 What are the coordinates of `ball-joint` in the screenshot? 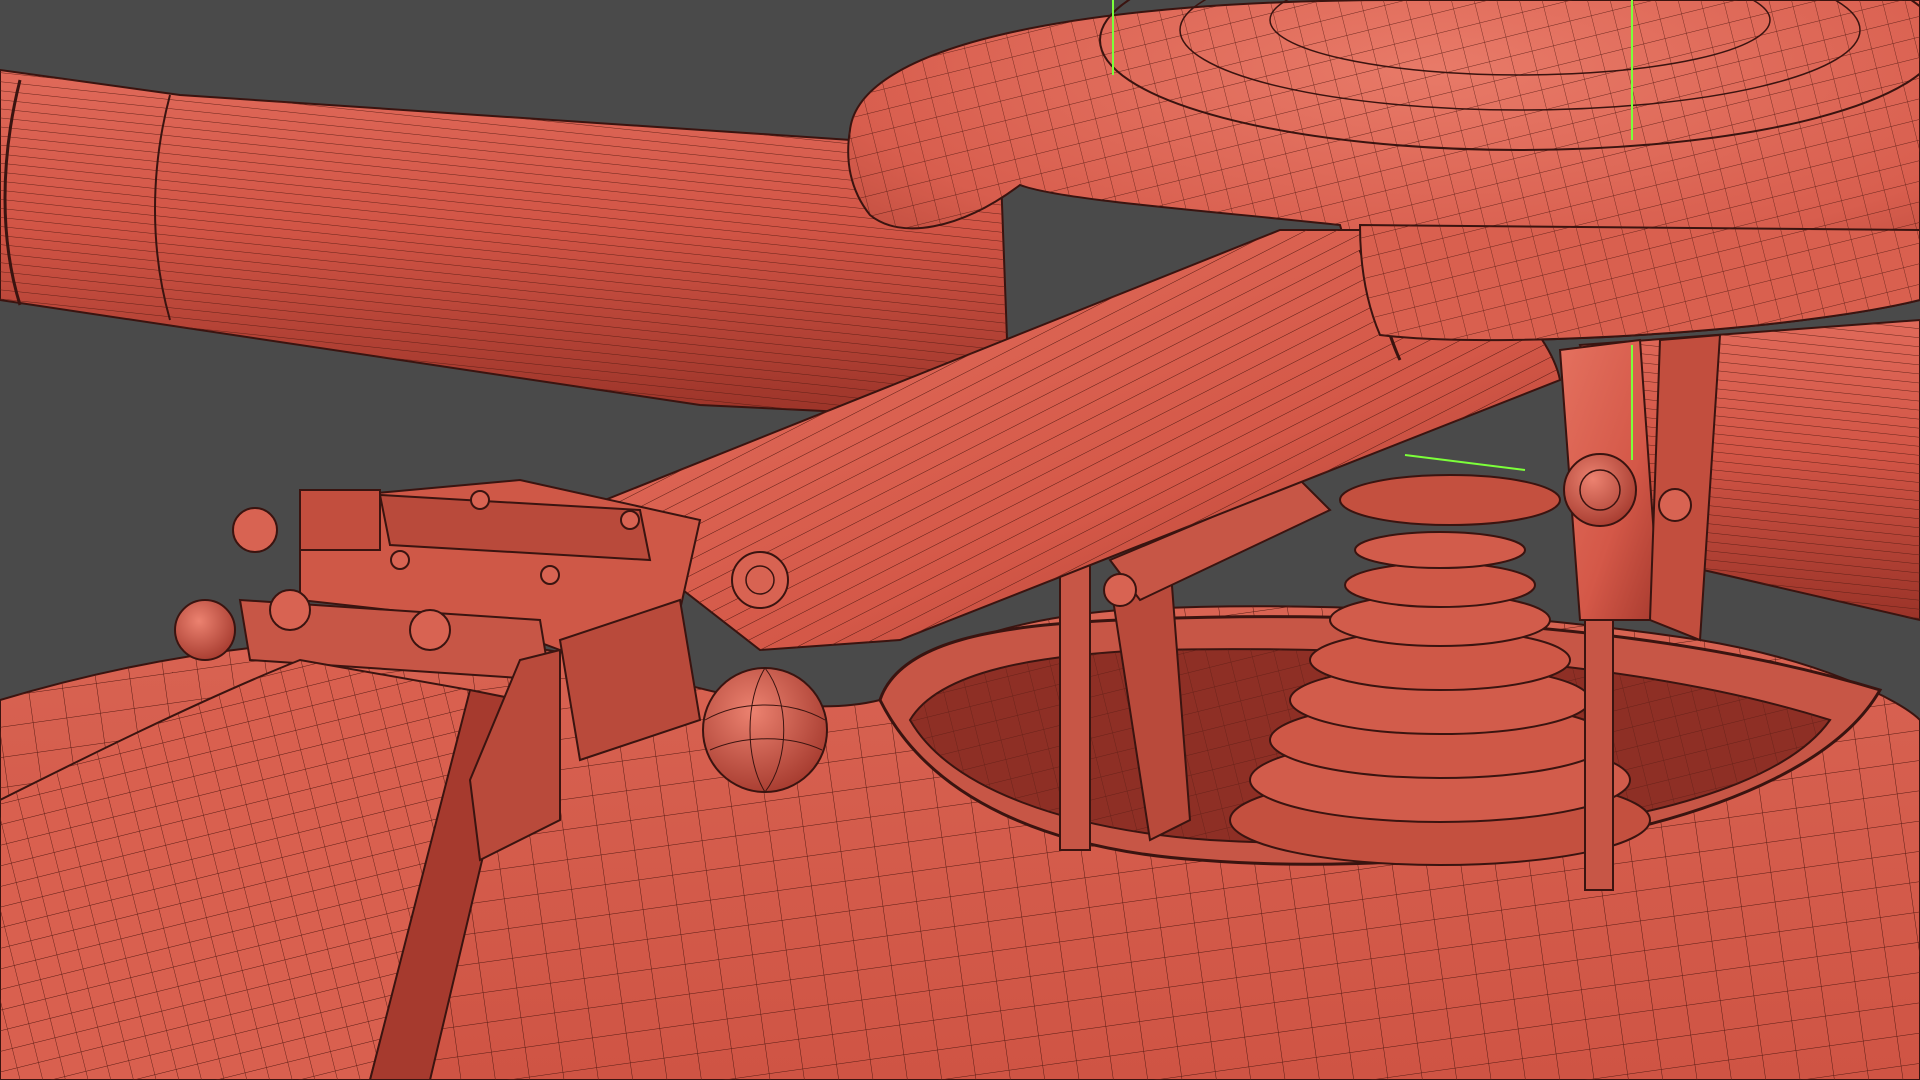 It's located at (765, 730).